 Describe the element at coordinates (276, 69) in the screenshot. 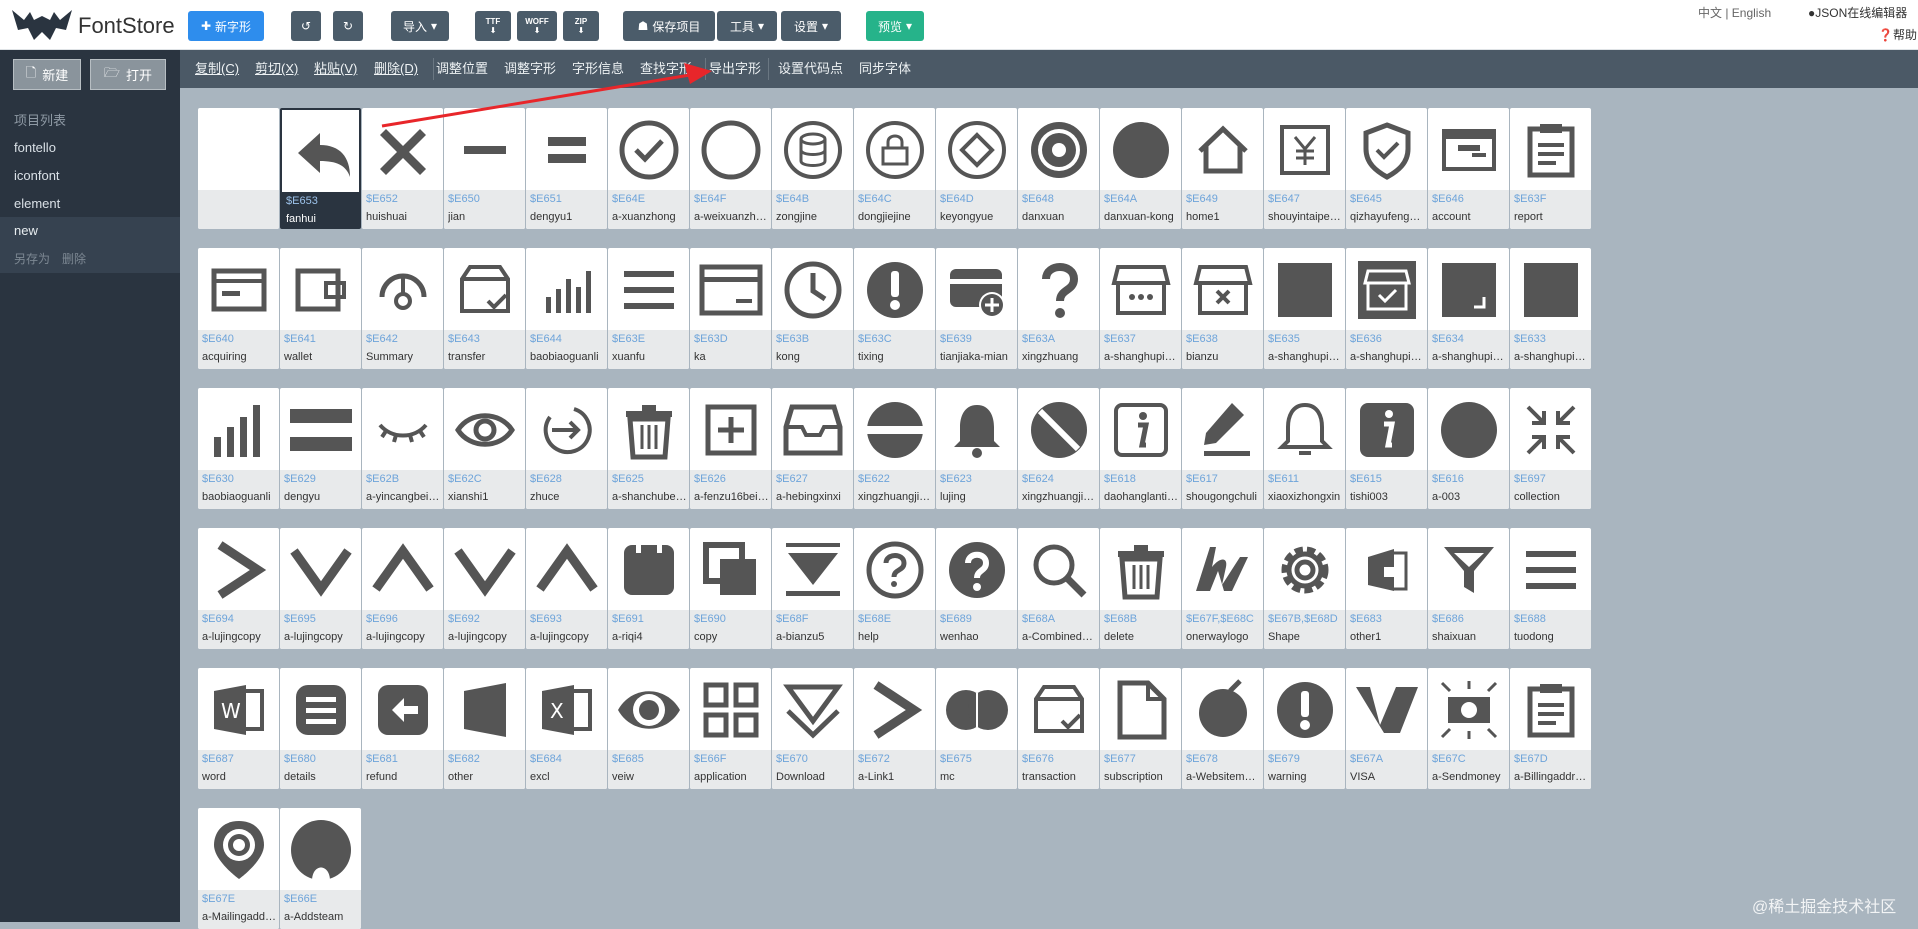

I see `op-cut: 剪切(X)` at that location.